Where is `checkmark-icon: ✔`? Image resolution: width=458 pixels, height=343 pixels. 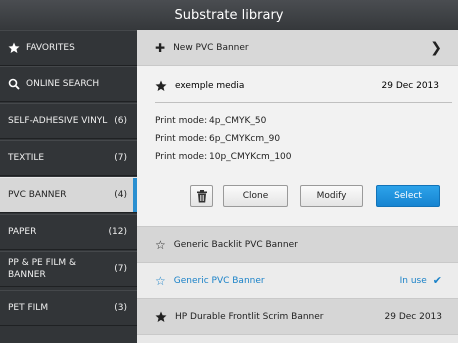
checkmark-icon: ✔ is located at coordinates (437, 280).